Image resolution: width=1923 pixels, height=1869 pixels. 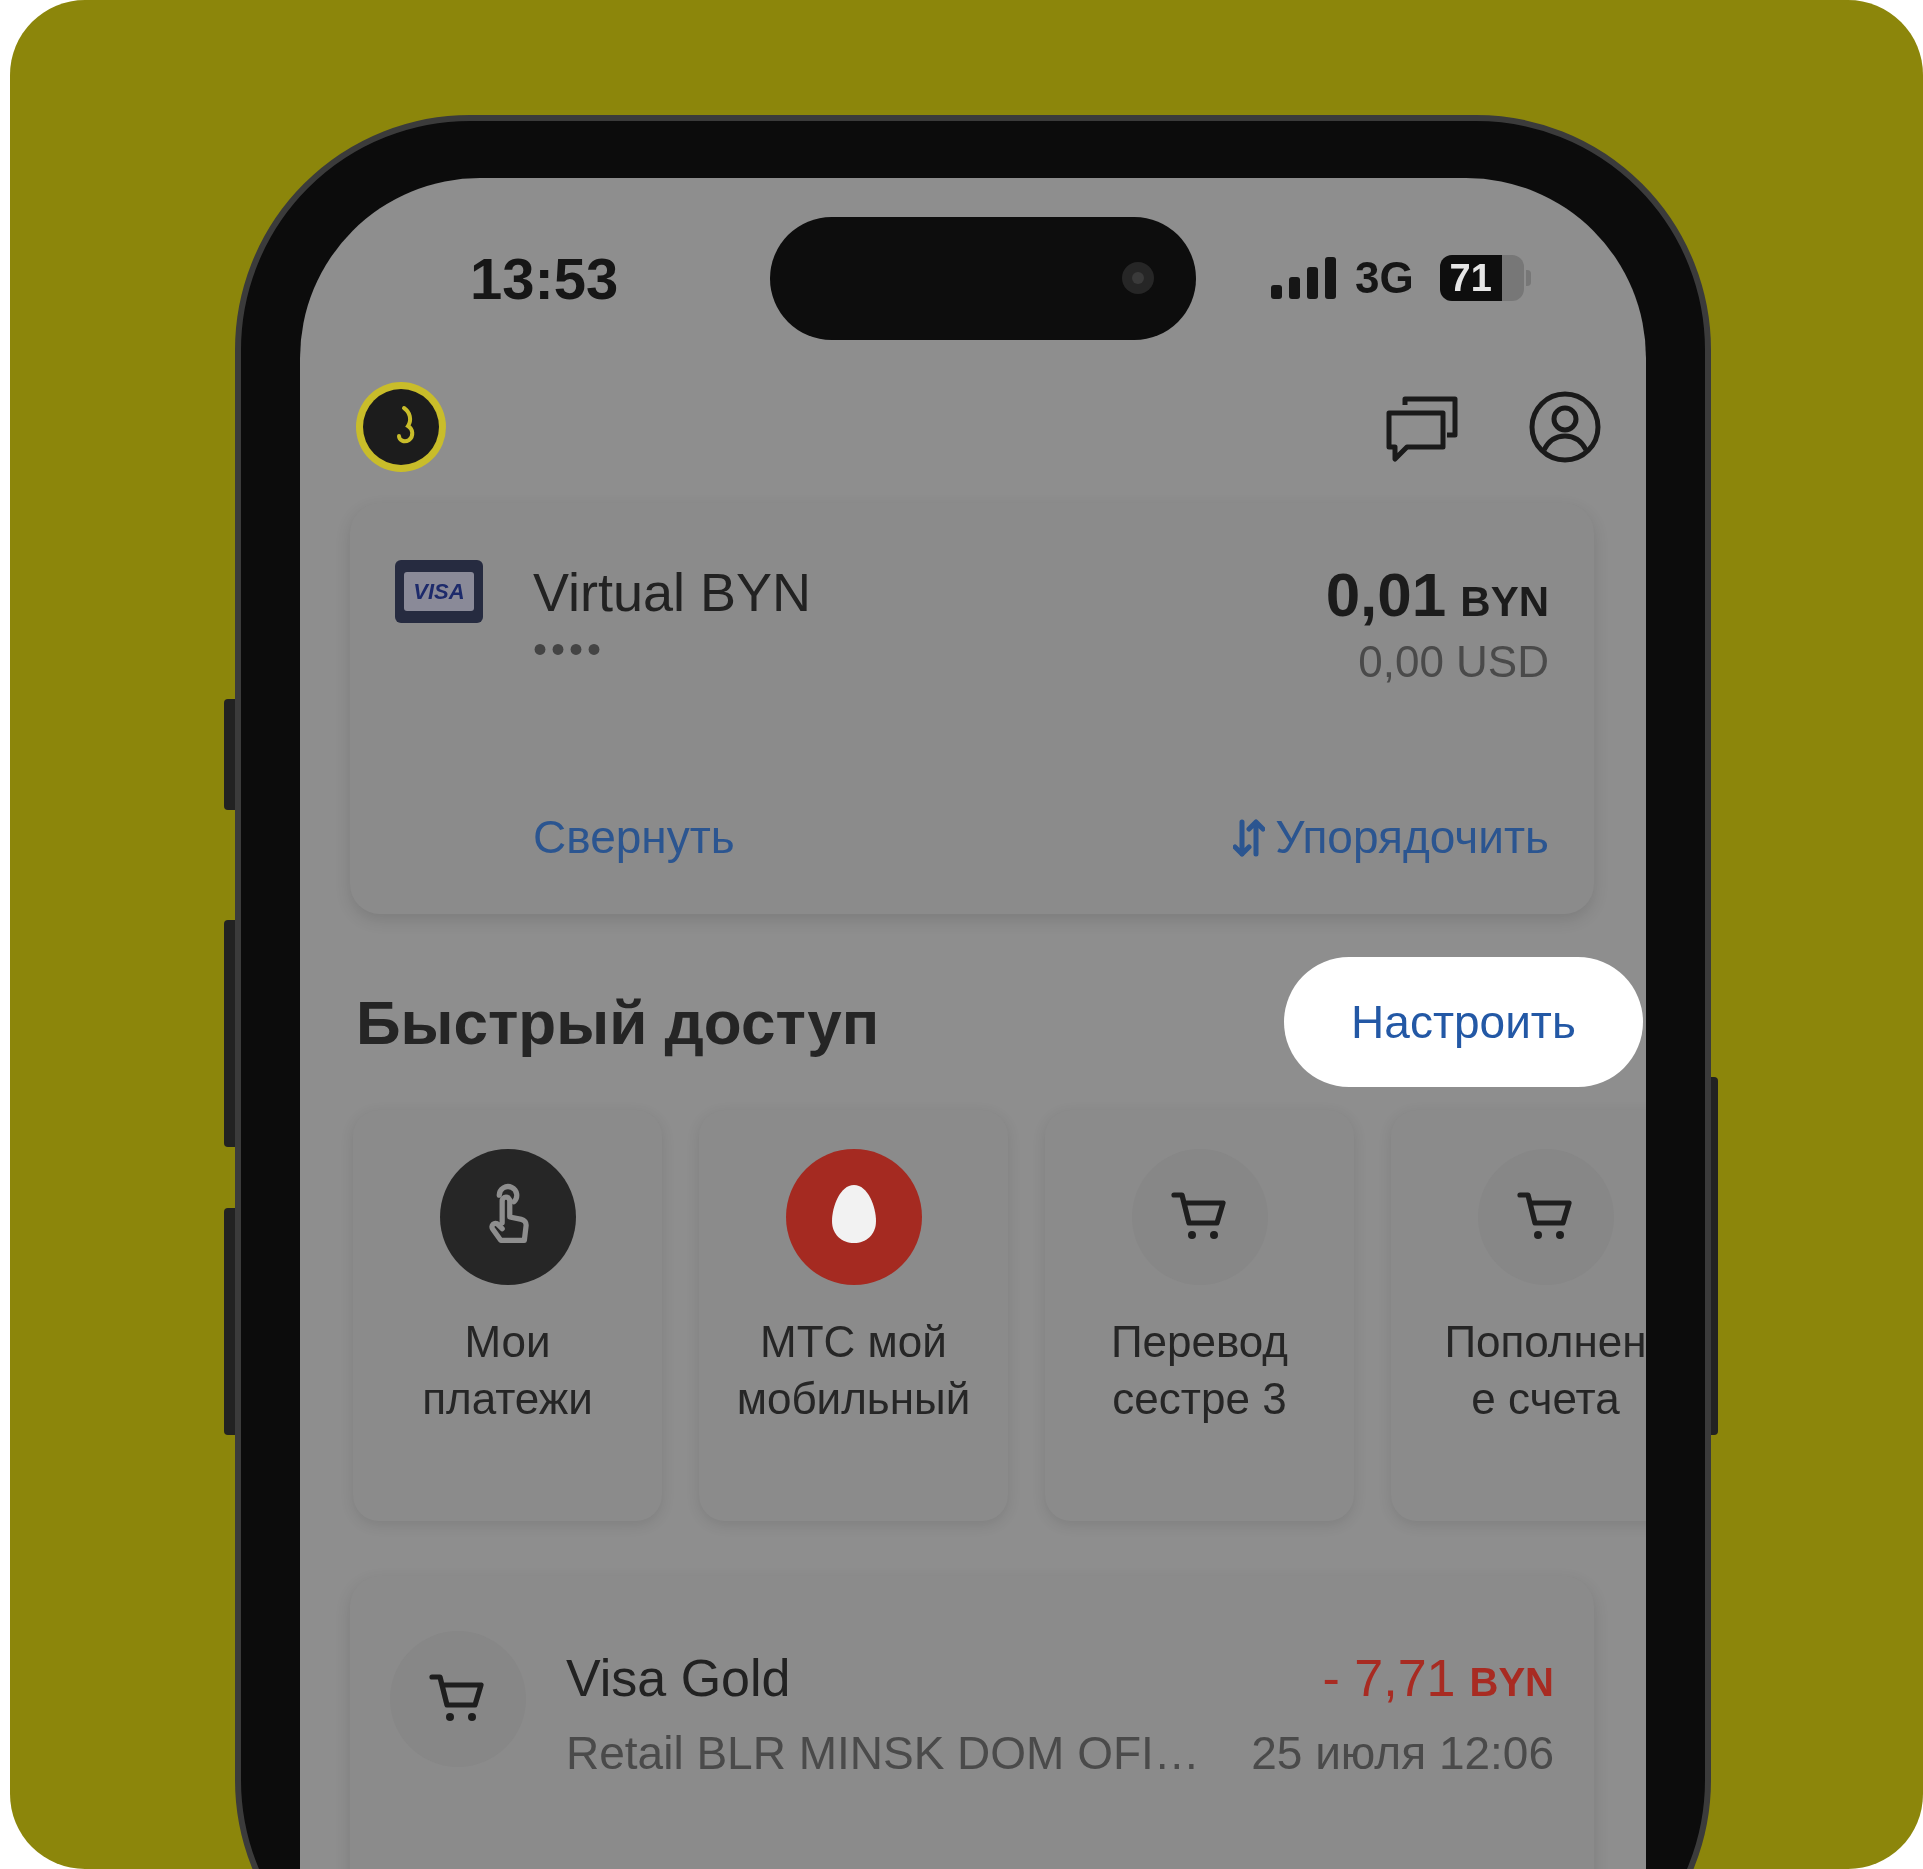 What do you see at coordinates (853, 1342) in the screenshot?
I see `tile-label: МТС мой` at bounding box center [853, 1342].